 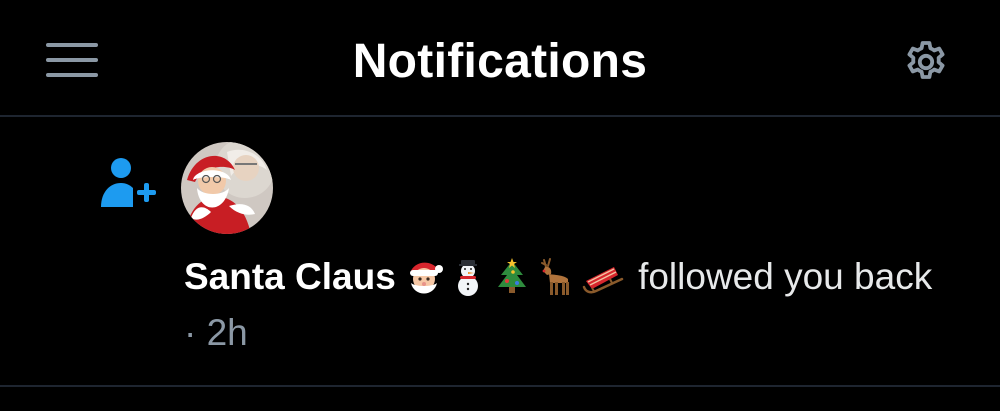 What do you see at coordinates (426, 278) in the screenshot?
I see `santa-emoji` at bounding box center [426, 278].